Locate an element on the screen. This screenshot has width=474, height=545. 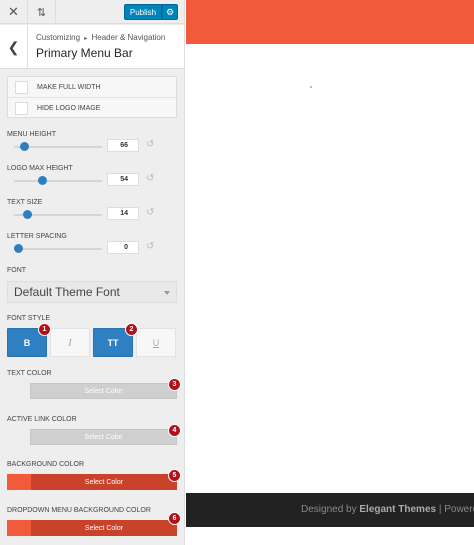
breadcrumb: Customizing ▸ Header & Navigation is located at coordinates (100, 37).